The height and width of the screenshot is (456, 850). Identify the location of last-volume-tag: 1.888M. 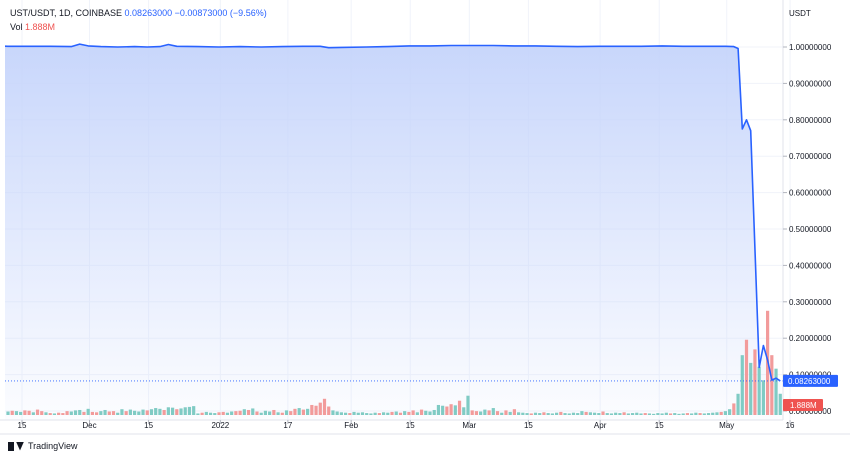
(803, 405).